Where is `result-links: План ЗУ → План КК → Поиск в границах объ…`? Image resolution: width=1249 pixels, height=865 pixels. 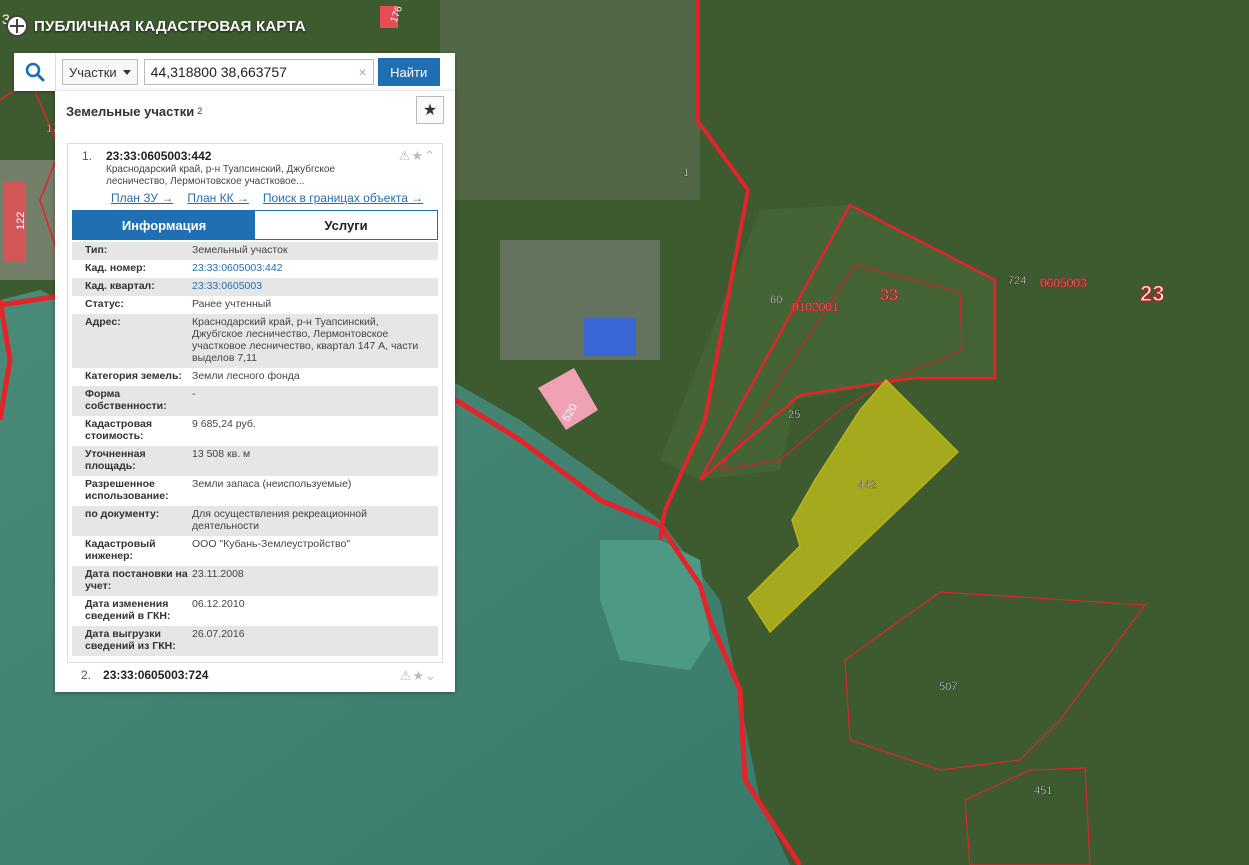 result-links: План ЗУ → План КК → Поиск в границах объ… is located at coordinates (267, 198).